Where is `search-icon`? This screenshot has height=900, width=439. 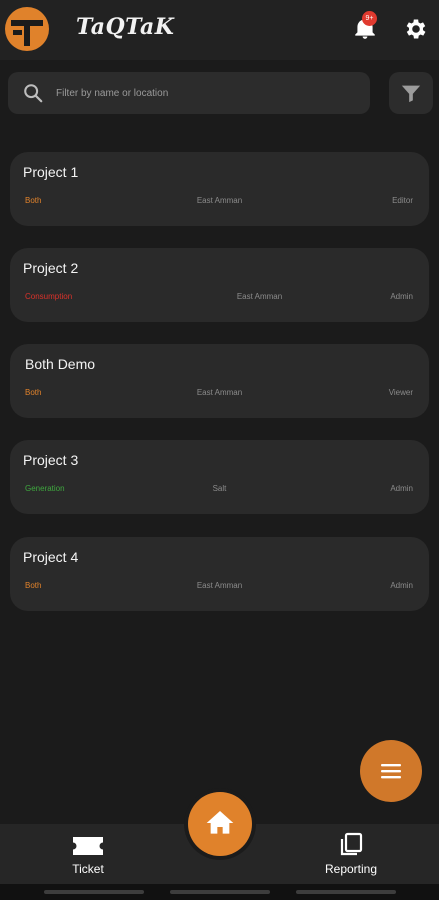 search-icon is located at coordinates (33, 93).